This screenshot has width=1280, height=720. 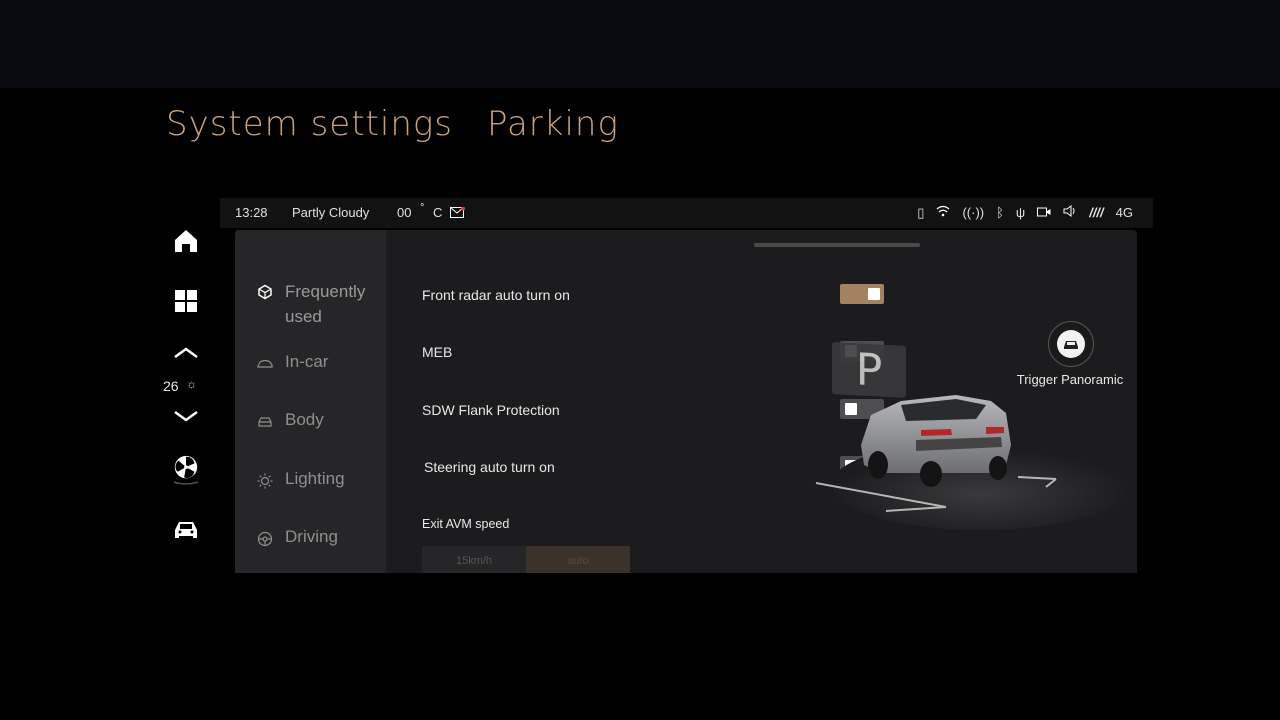 What do you see at coordinates (265, 422) in the screenshot?
I see `car-body-icon` at bounding box center [265, 422].